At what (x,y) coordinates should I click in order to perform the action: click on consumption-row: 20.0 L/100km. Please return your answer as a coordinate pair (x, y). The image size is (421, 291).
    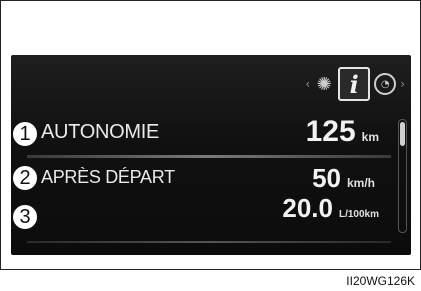
    Looking at the image, I should click on (202, 211).